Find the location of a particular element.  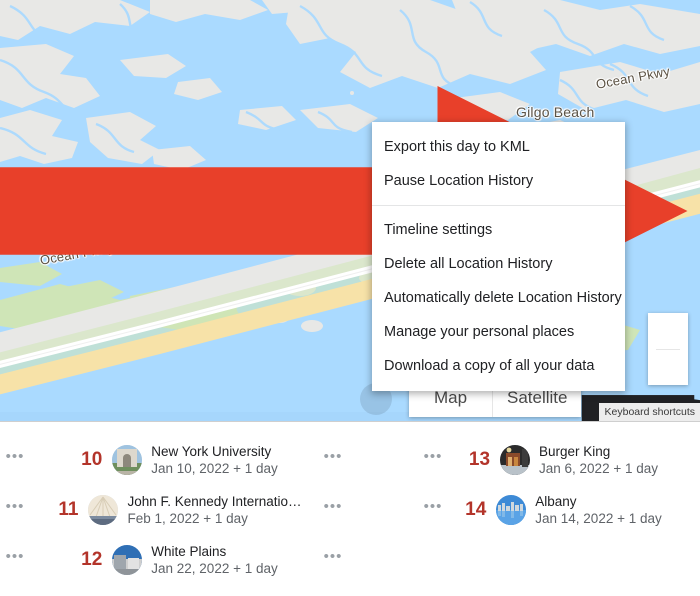

menu-item-manage-personal-places: Manage your personal places is located at coordinates (498, 332).